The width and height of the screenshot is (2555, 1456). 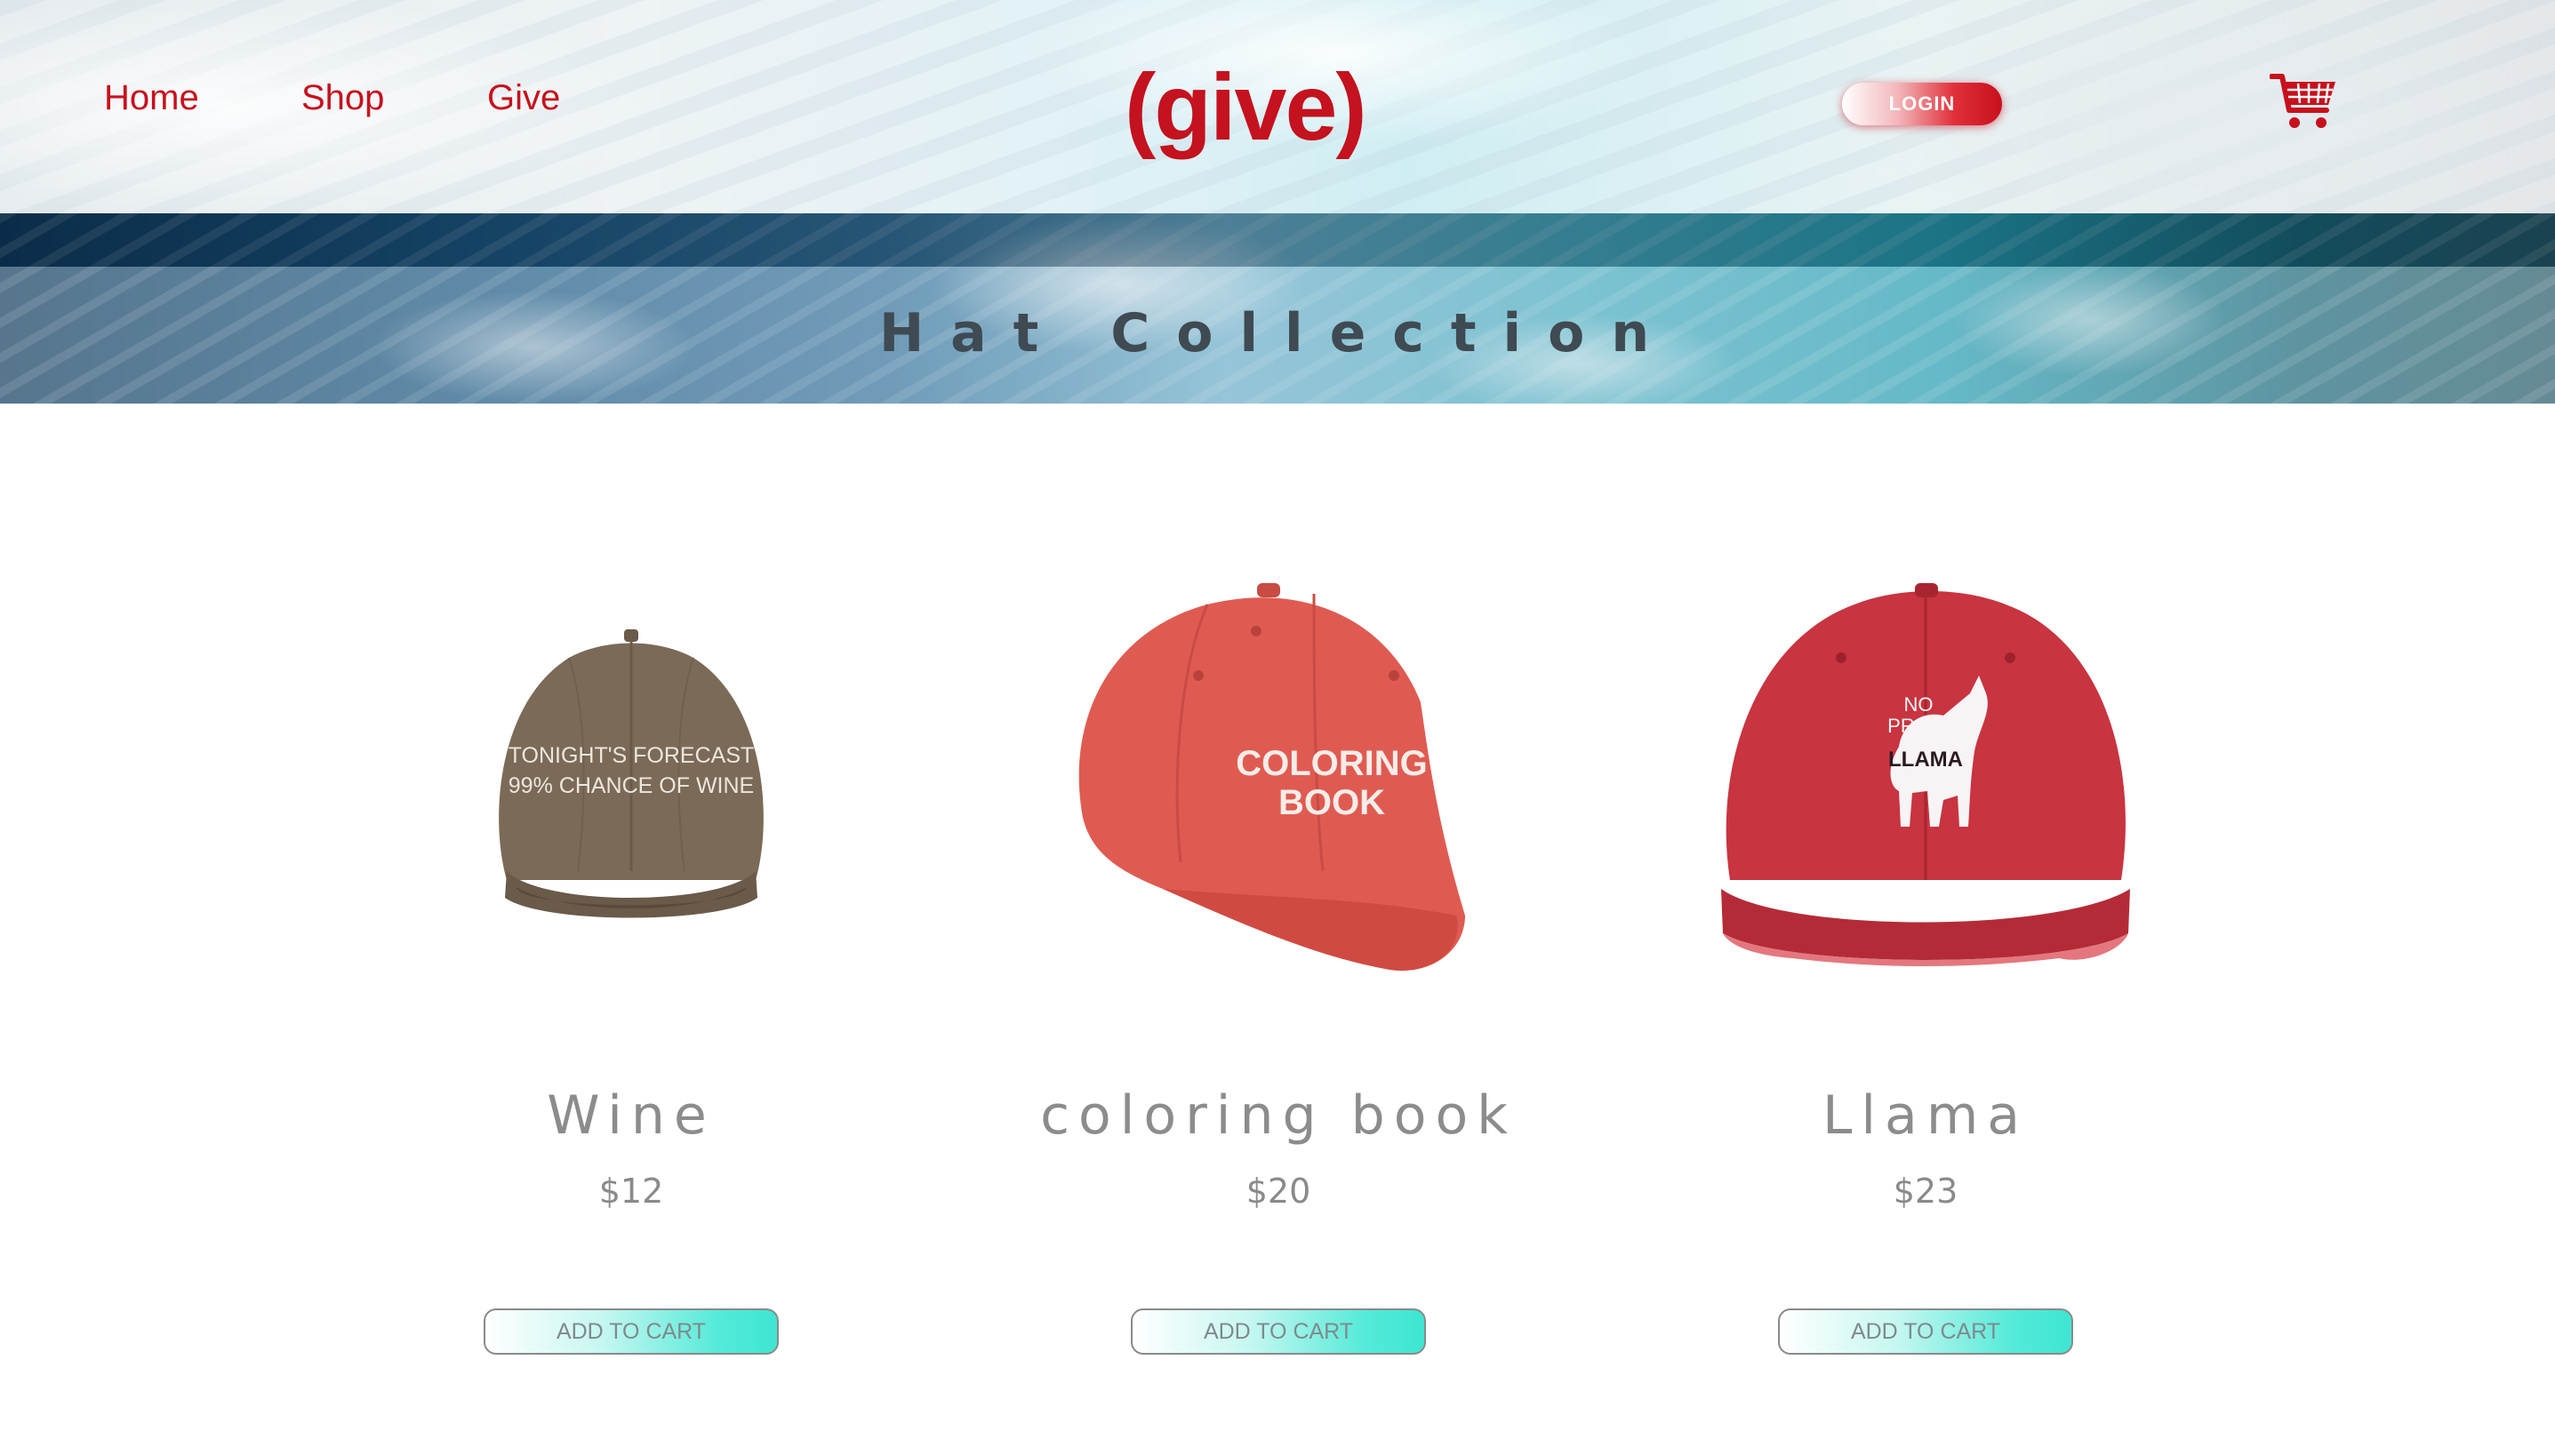 What do you see at coordinates (1278, 1191) in the screenshot?
I see `product-price: $20` at bounding box center [1278, 1191].